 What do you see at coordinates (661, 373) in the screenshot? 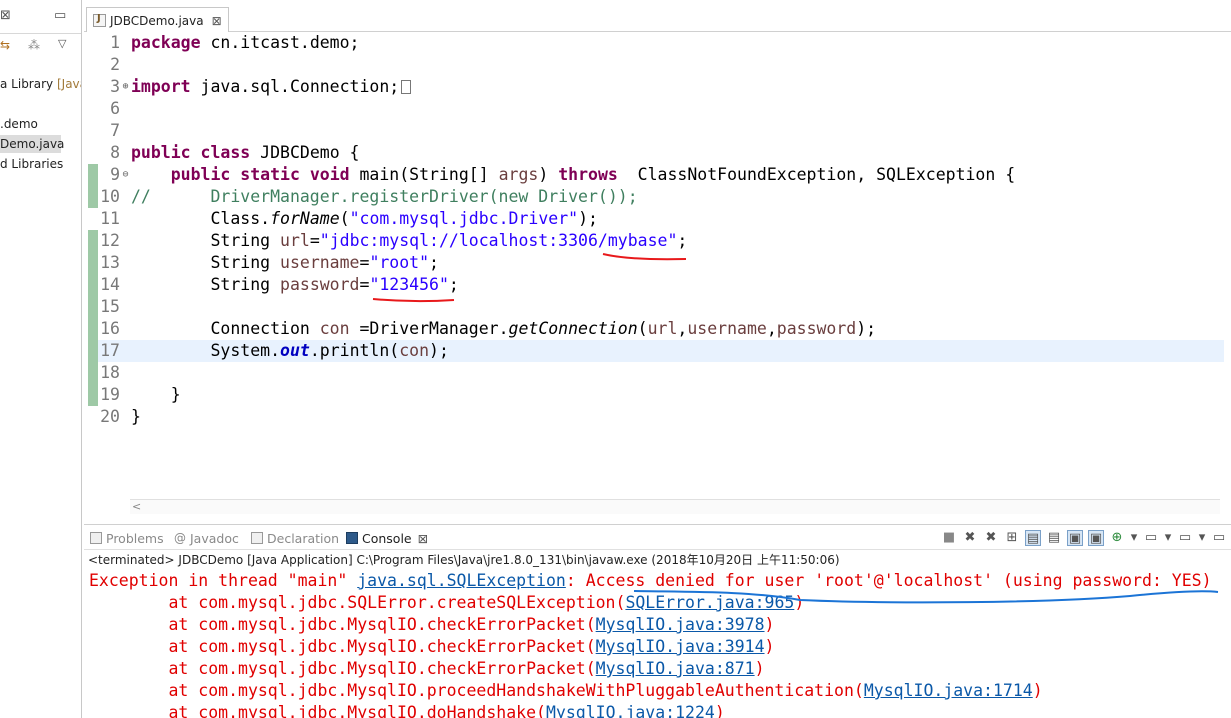
I see `code-line: 18` at bounding box center [661, 373].